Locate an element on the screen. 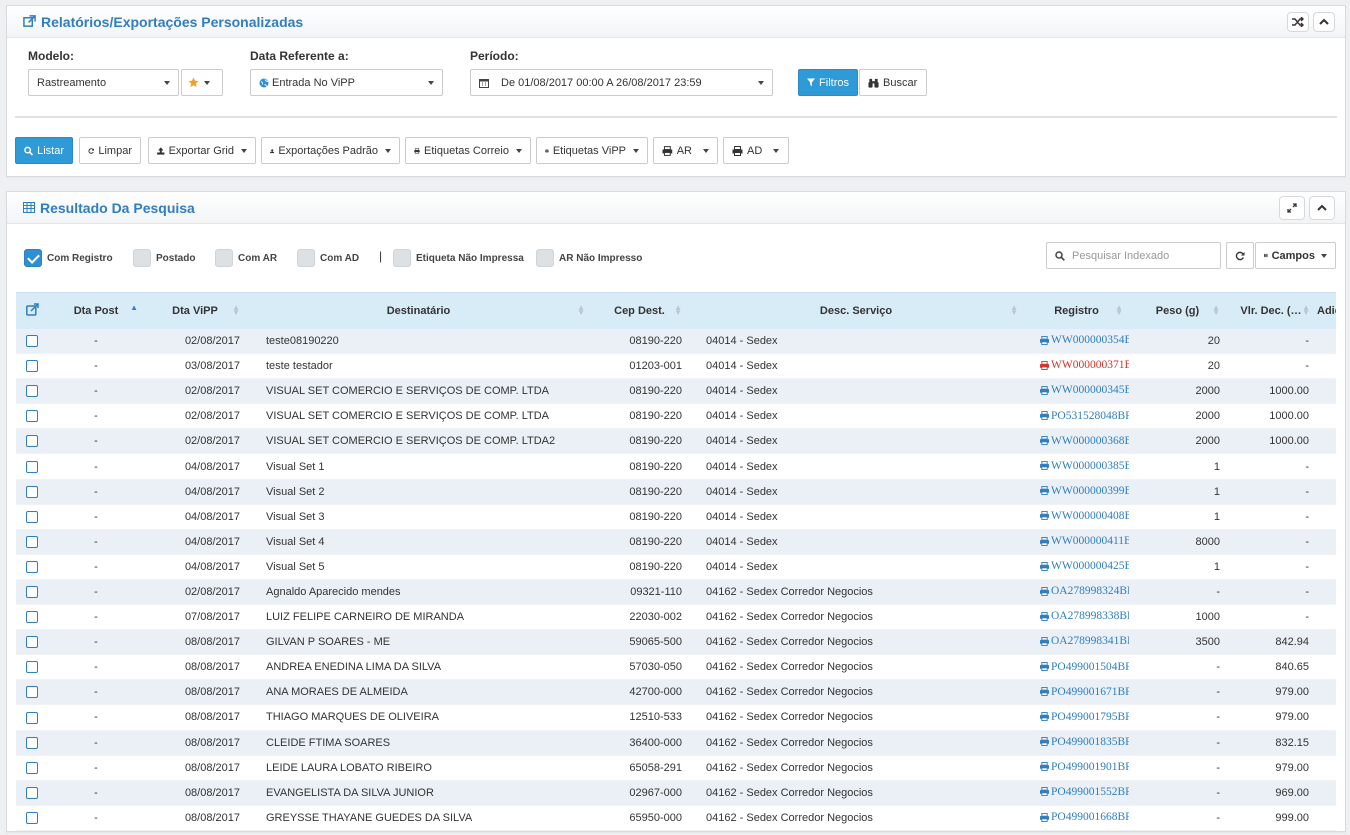  exportacoes-padrao-button: Exportações Padrão is located at coordinates (330, 150).